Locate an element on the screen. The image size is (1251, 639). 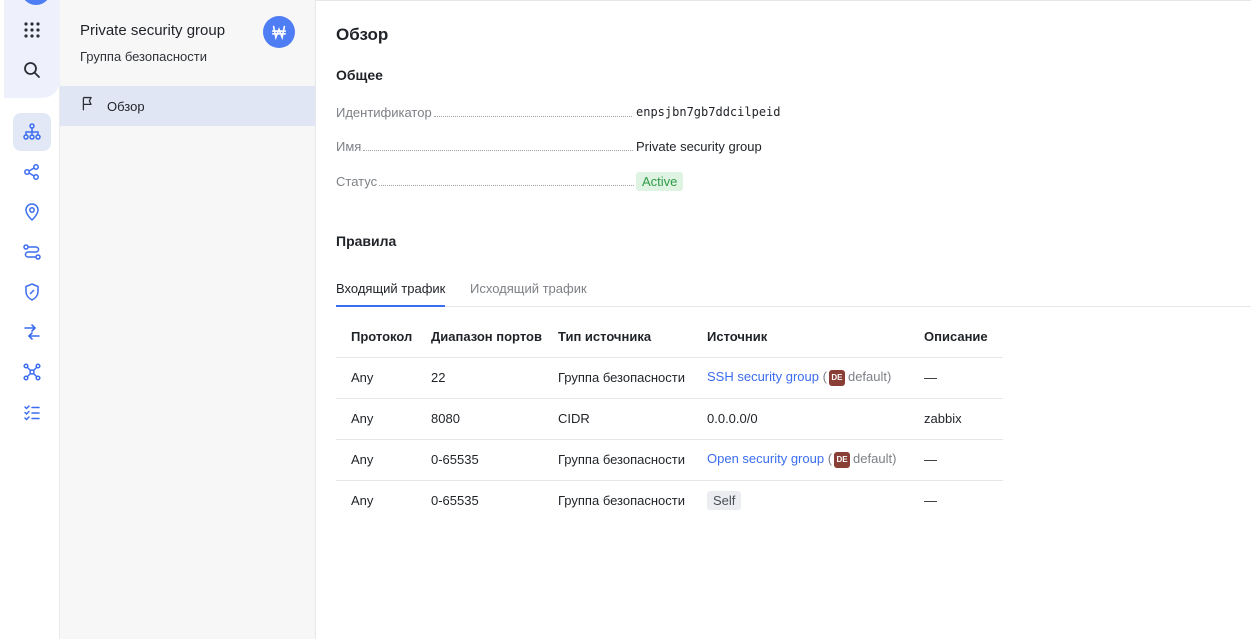
cell-source-type: CIDR is located at coordinates (617, 419).